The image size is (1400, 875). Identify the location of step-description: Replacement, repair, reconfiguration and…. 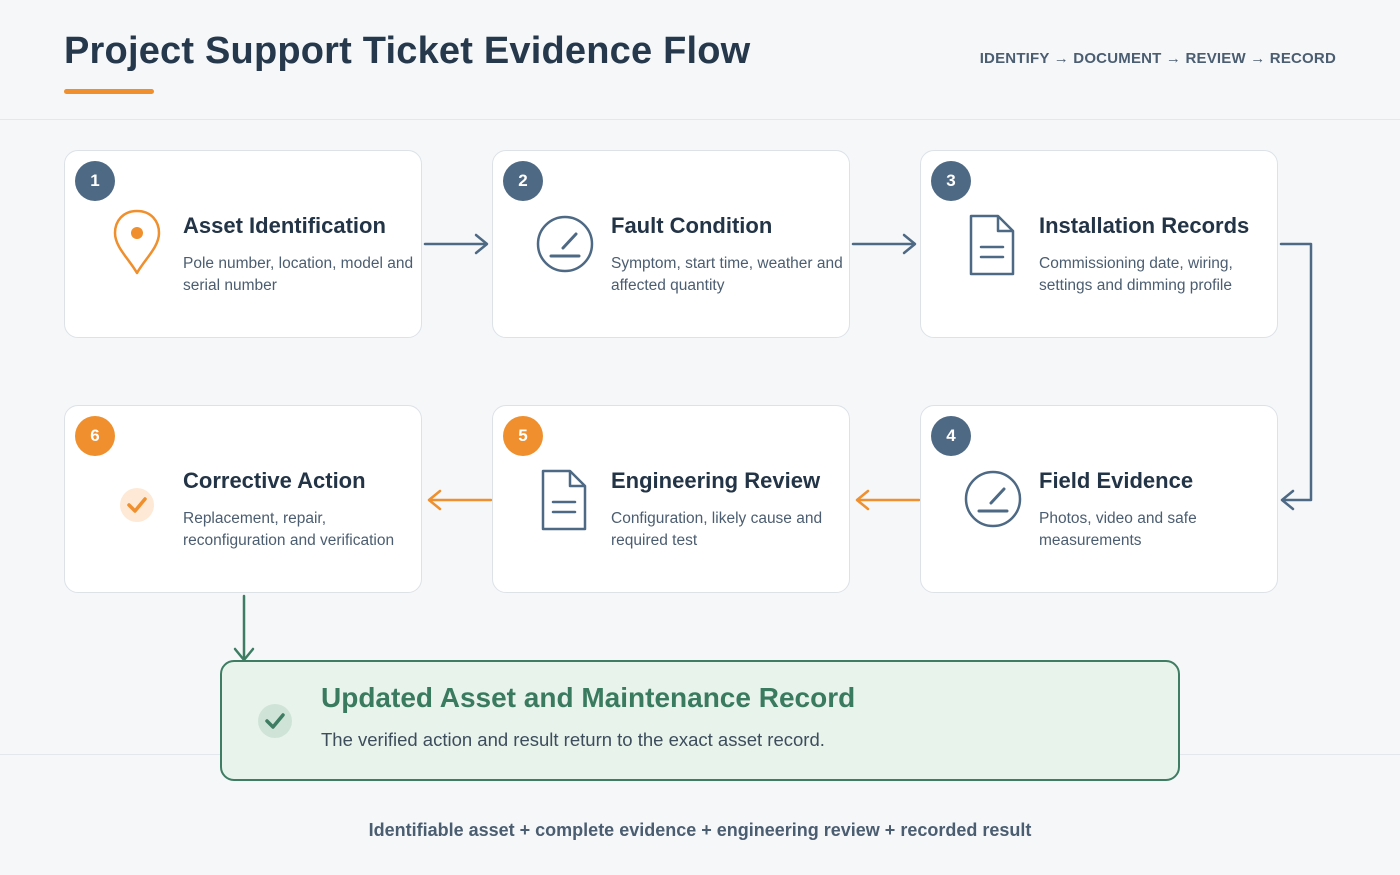
(289, 529).